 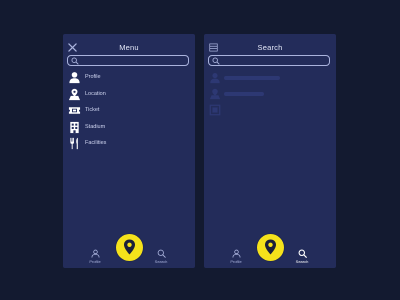 What do you see at coordinates (74, 127) in the screenshot?
I see `stadium-icon` at bounding box center [74, 127].